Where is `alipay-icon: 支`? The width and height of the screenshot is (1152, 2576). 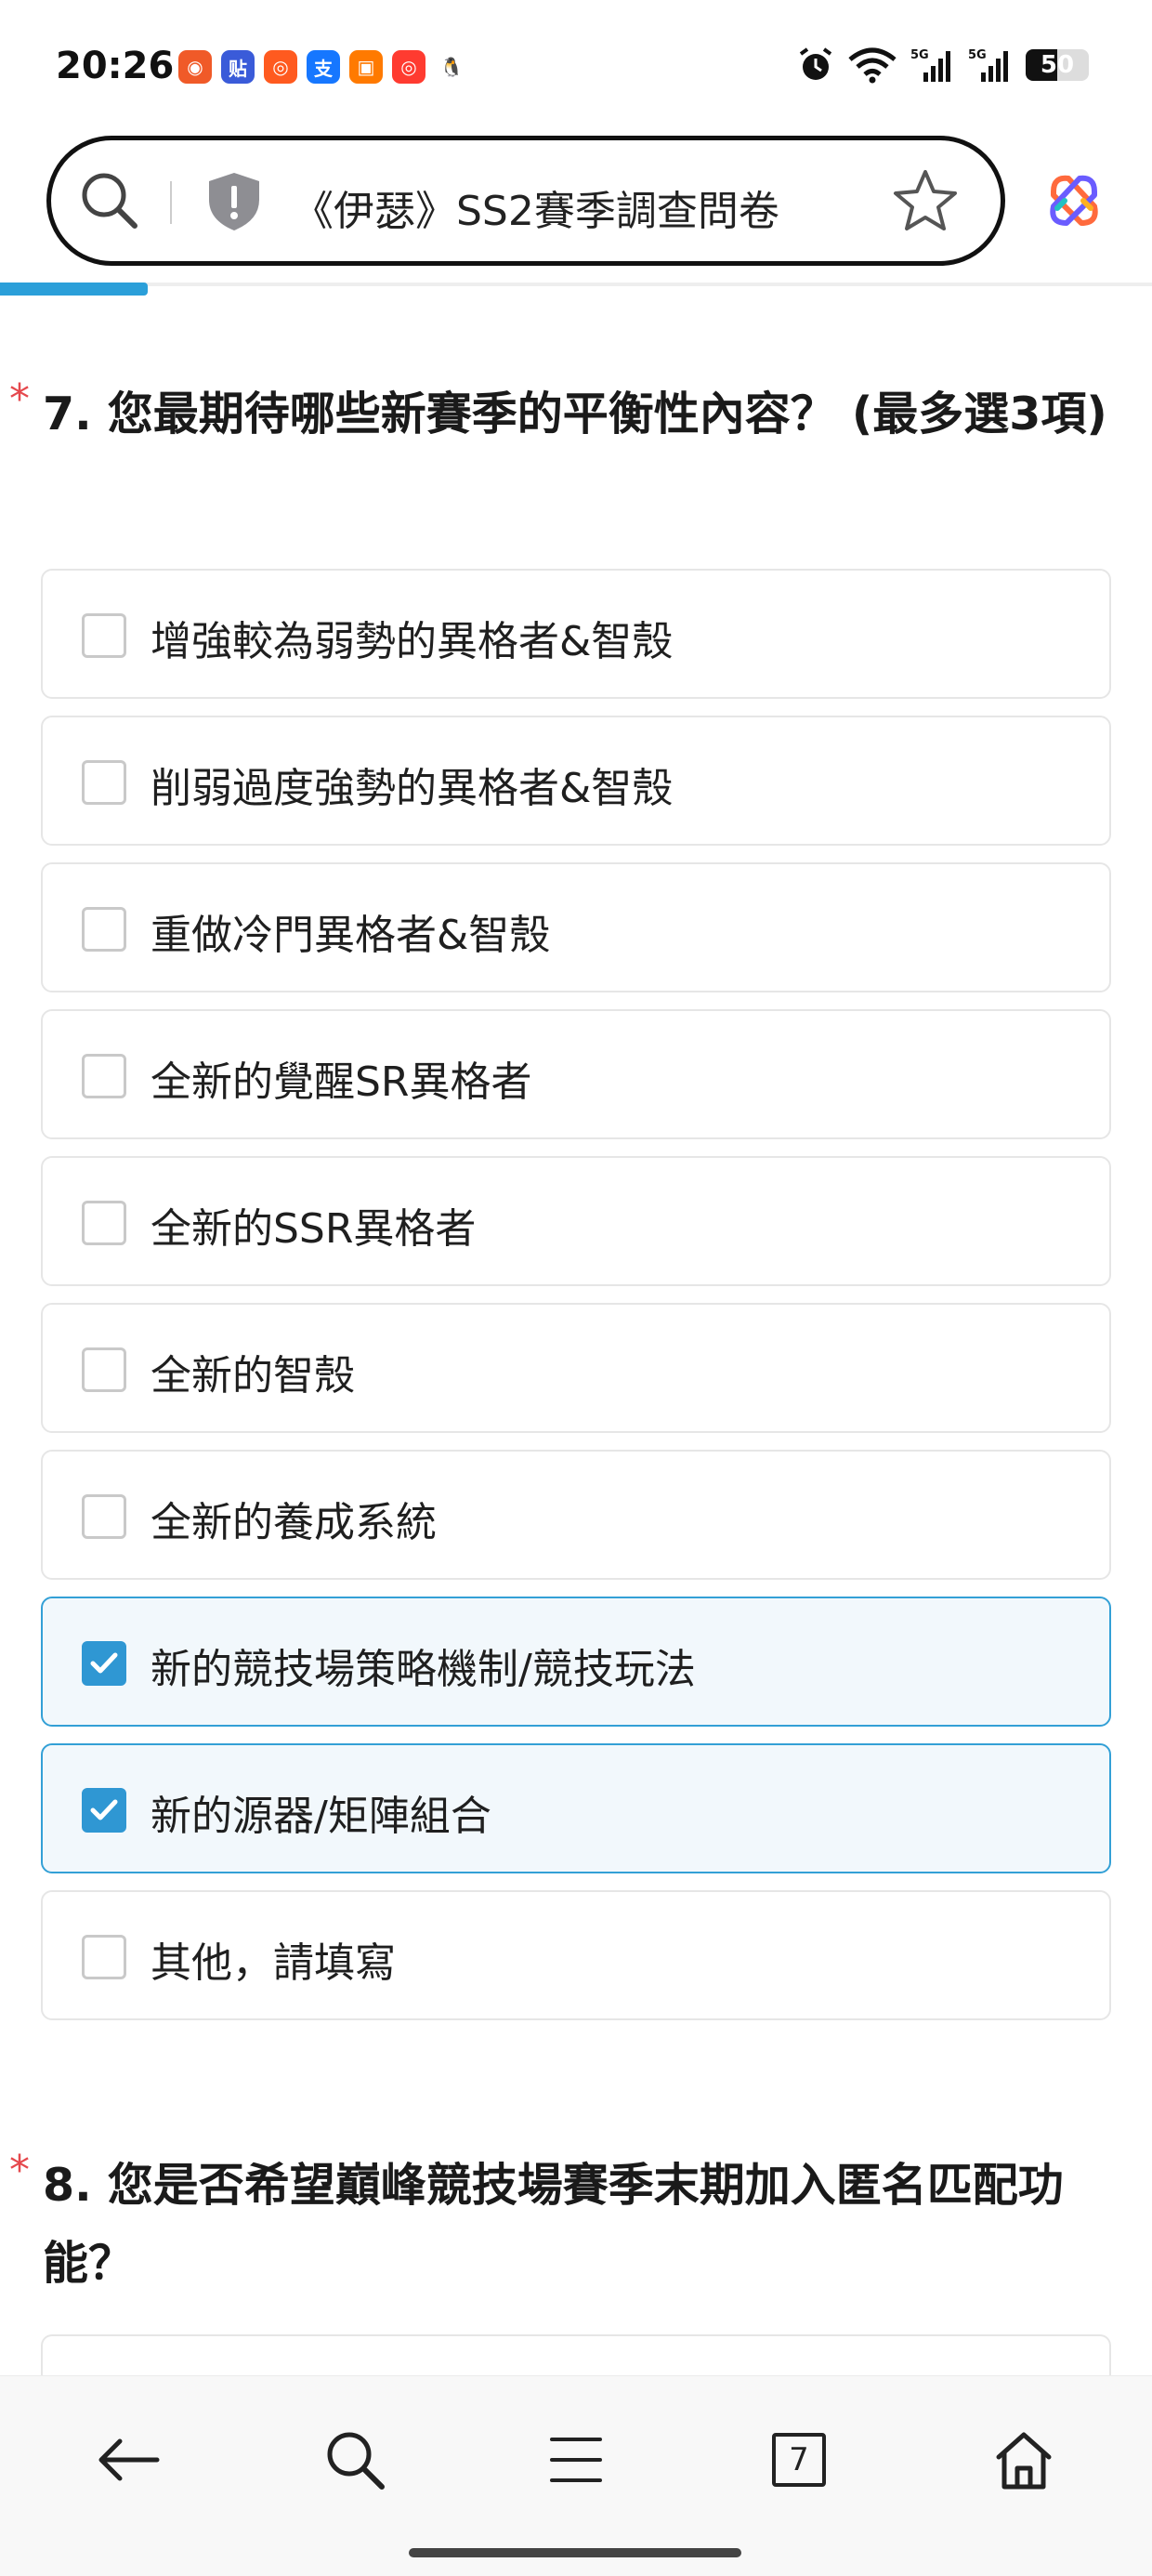
alipay-icon: 支 is located at coordinates (323, 67).